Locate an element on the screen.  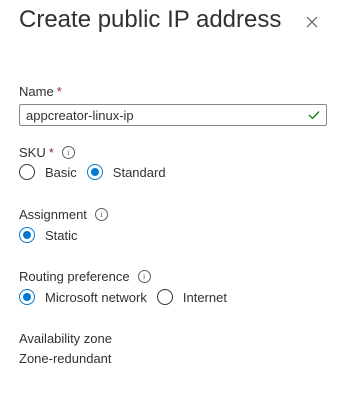
routing-option-internet: Internet is located at coordinates (191, 297).